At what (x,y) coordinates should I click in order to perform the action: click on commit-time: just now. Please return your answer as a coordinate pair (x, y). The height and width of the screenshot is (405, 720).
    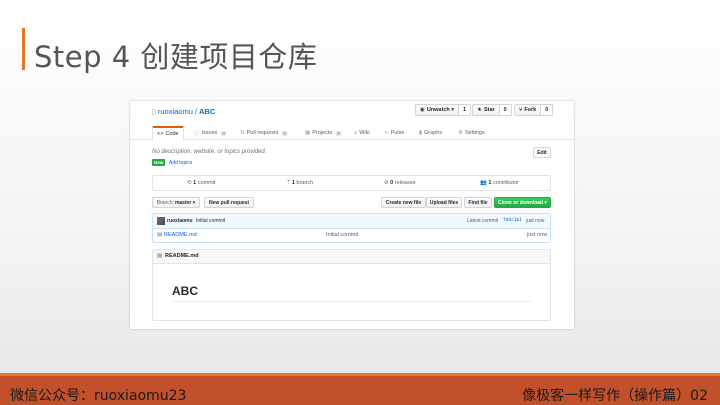
    Looking at the image, I should click on (535, 221).